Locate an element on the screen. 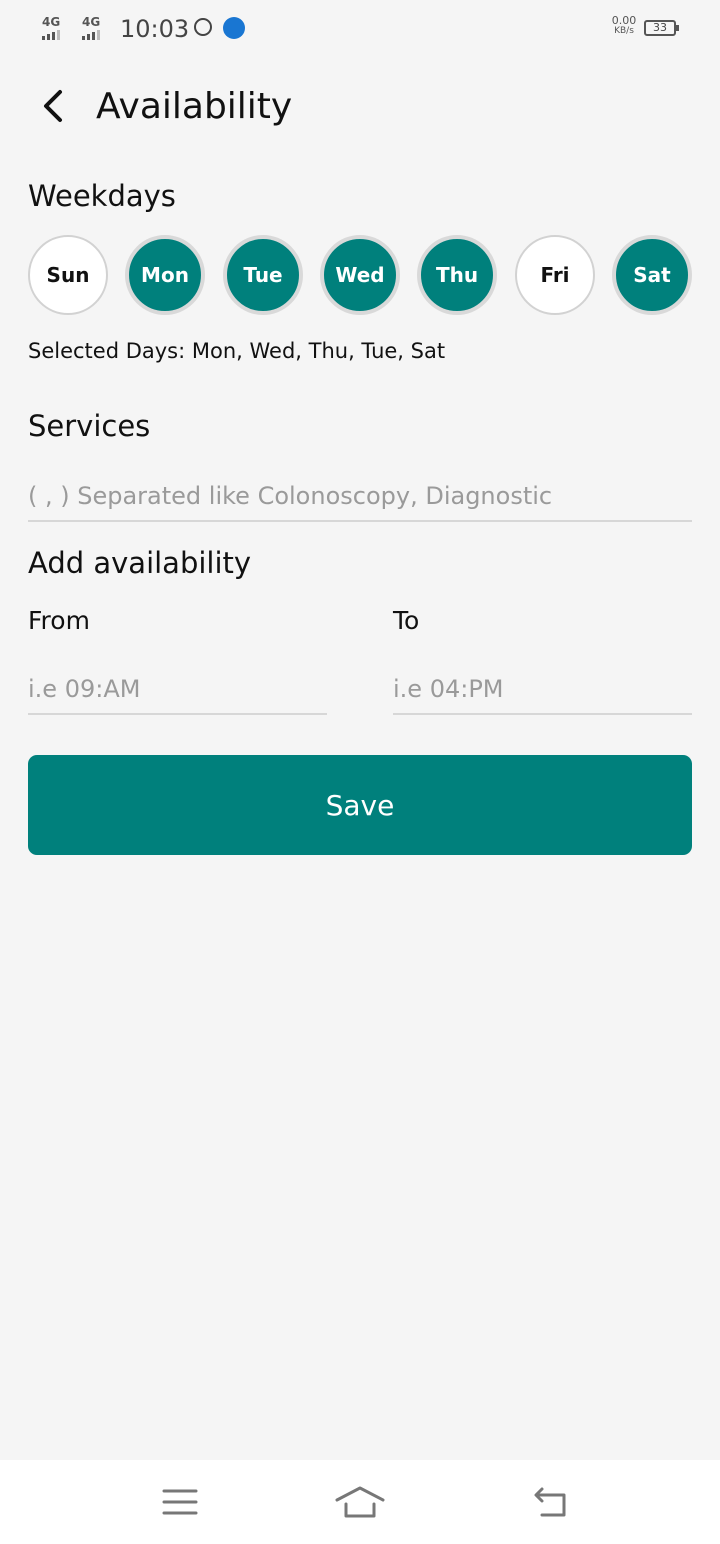  signal-icon-1: 4G is located at coordinates (51, 28).